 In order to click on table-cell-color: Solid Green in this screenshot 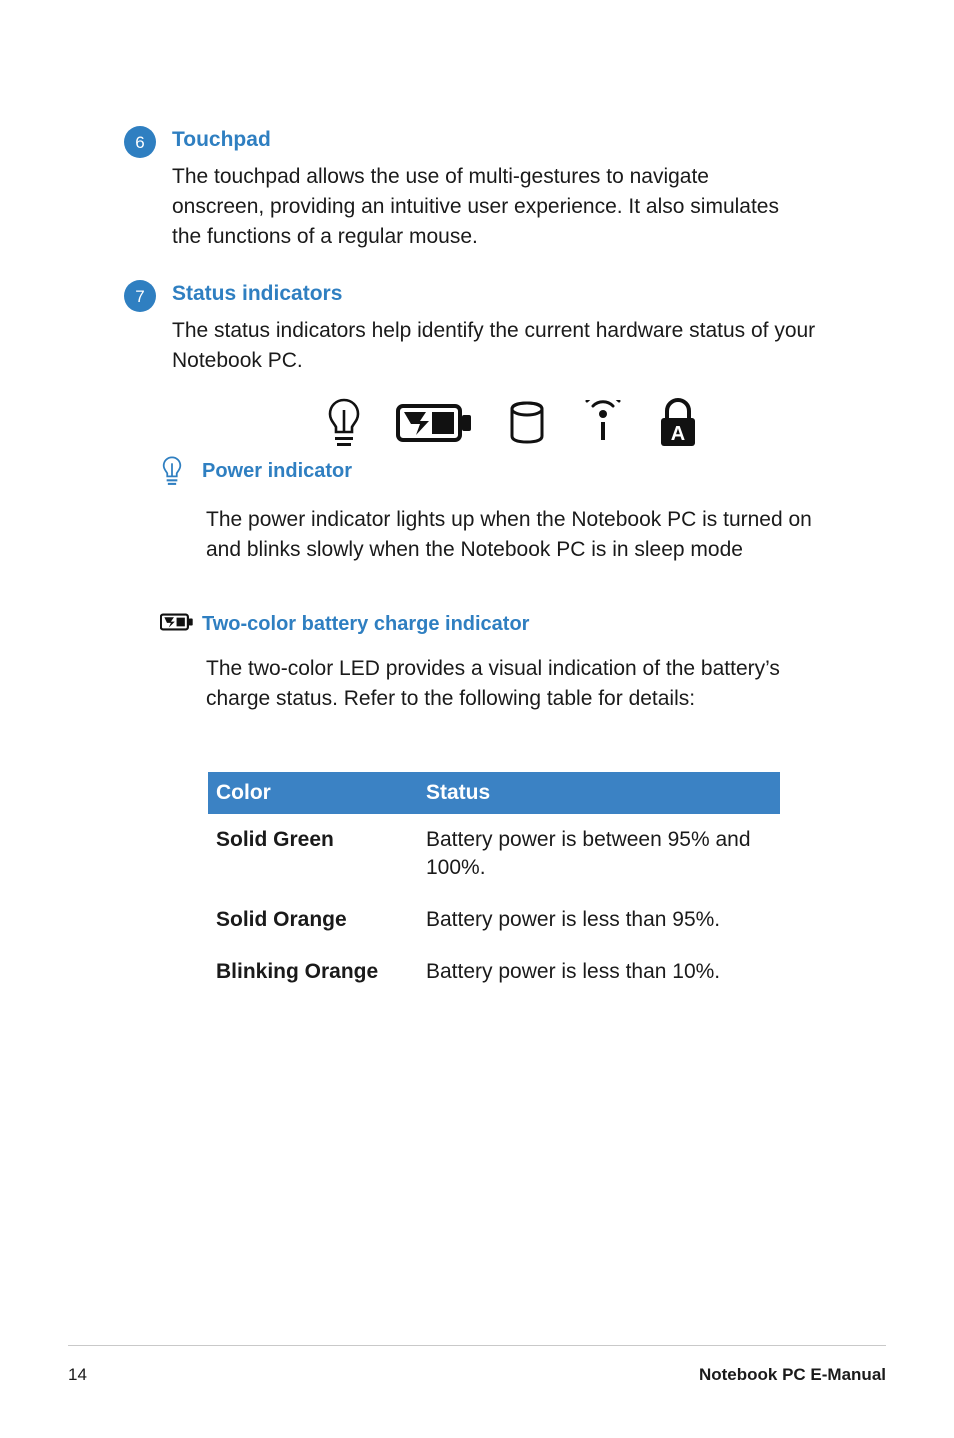, I will do `click(275, 839)`.